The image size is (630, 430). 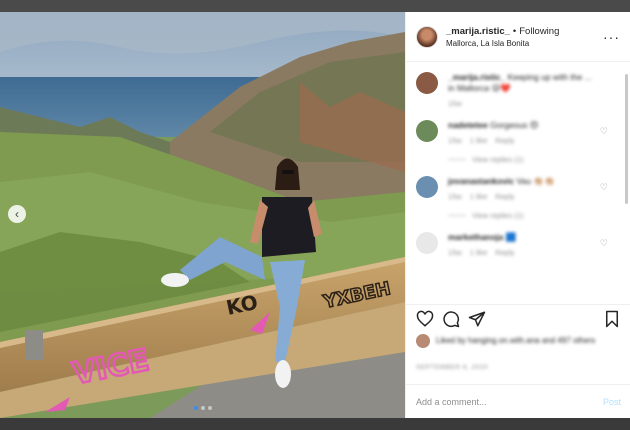 What do you see at coordinates (612, 402) in the screenshot?
I see `post-button: Post` at bounding box center [612, 402].